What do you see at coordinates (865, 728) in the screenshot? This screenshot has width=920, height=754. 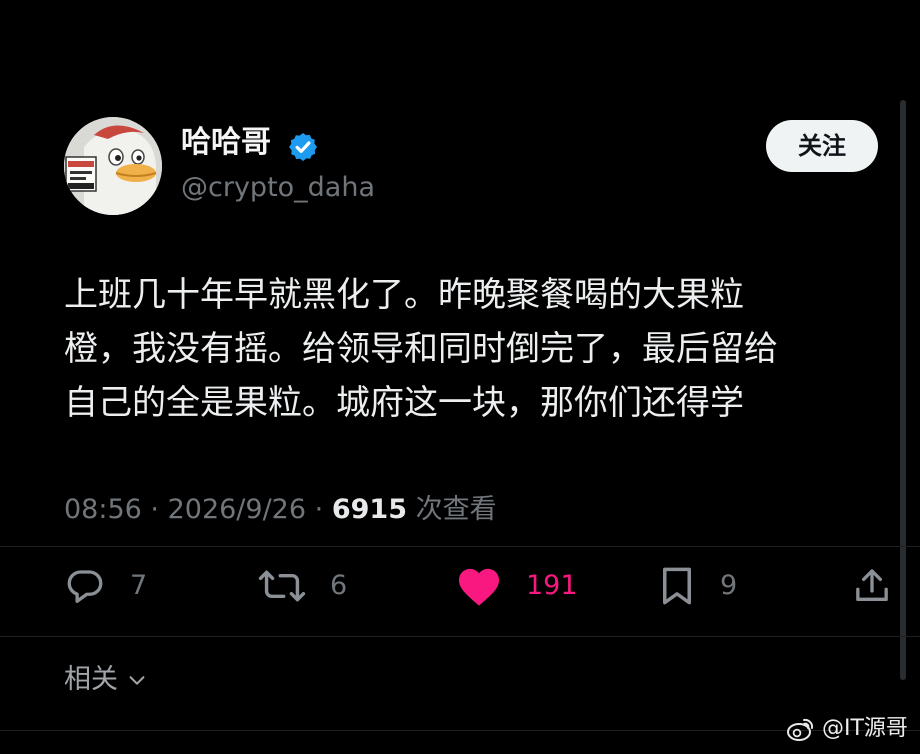 I see `watermark-text: @IT源哥` at bounding box center [865, 728].